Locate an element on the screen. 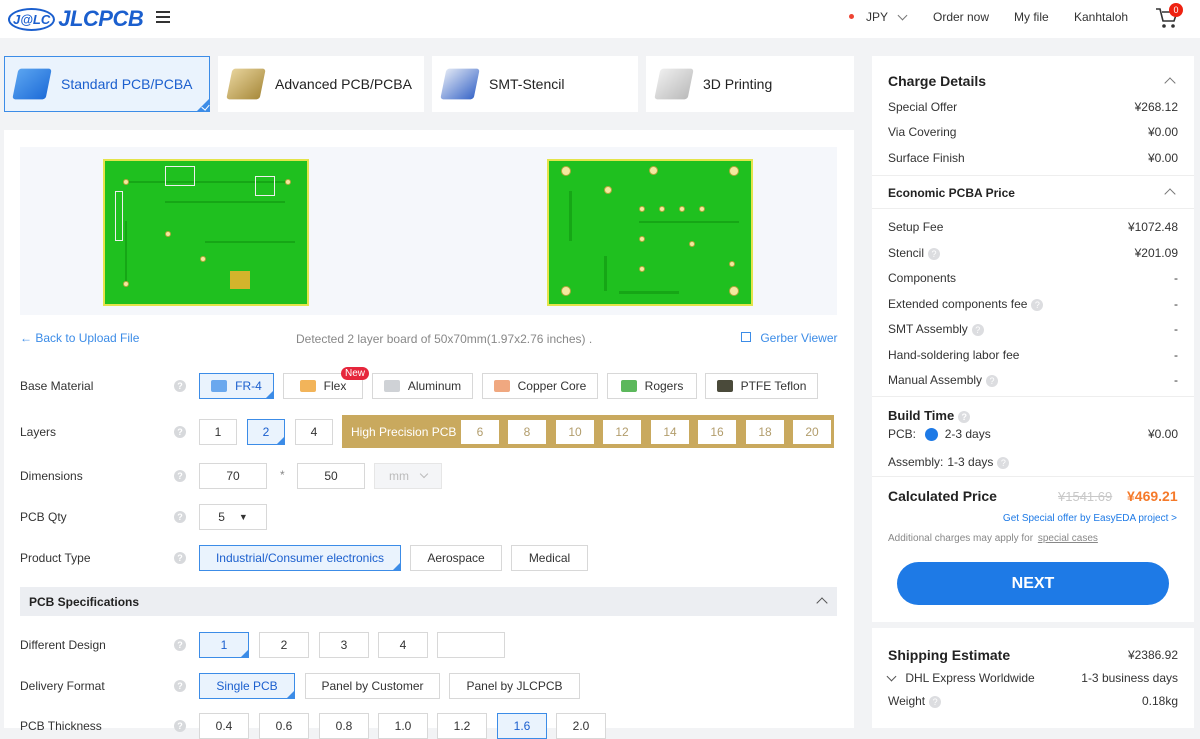  special-cases-link: special cases is located at coordinates (1068, 538).